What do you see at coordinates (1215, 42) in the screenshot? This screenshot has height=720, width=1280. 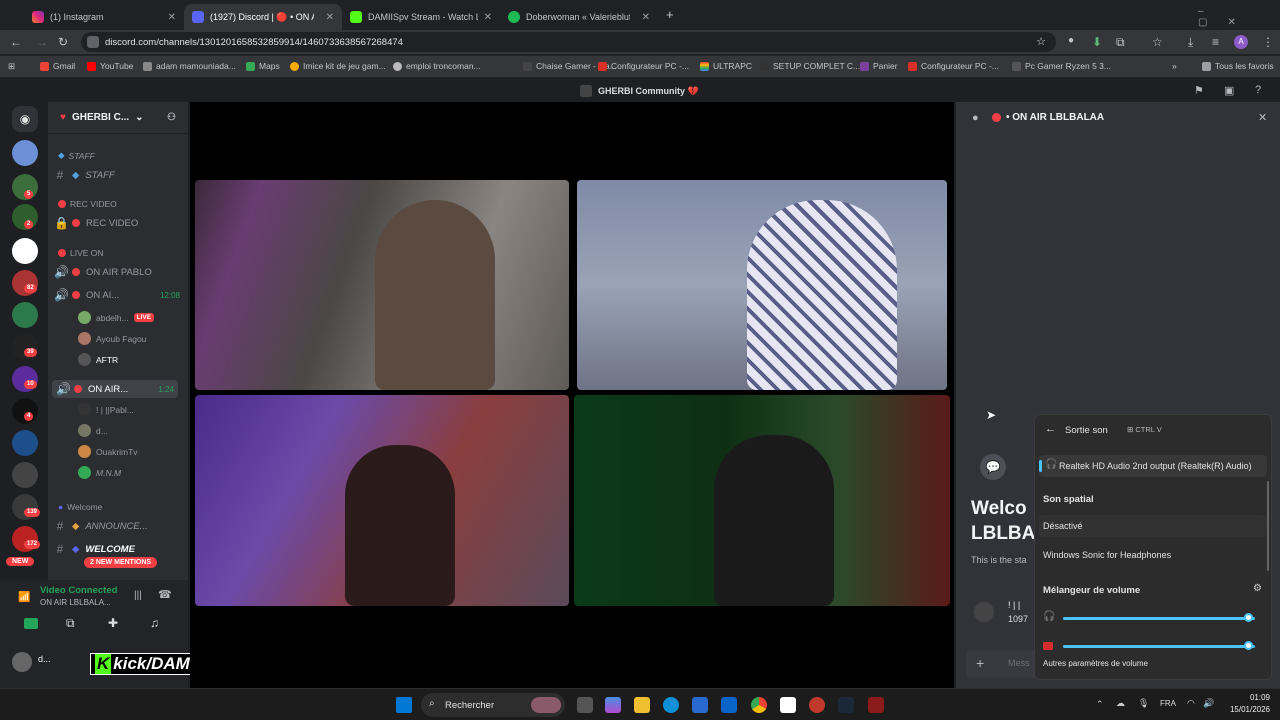 I see `reading-list-icon: ≡` at bounding box center [1215, 42].